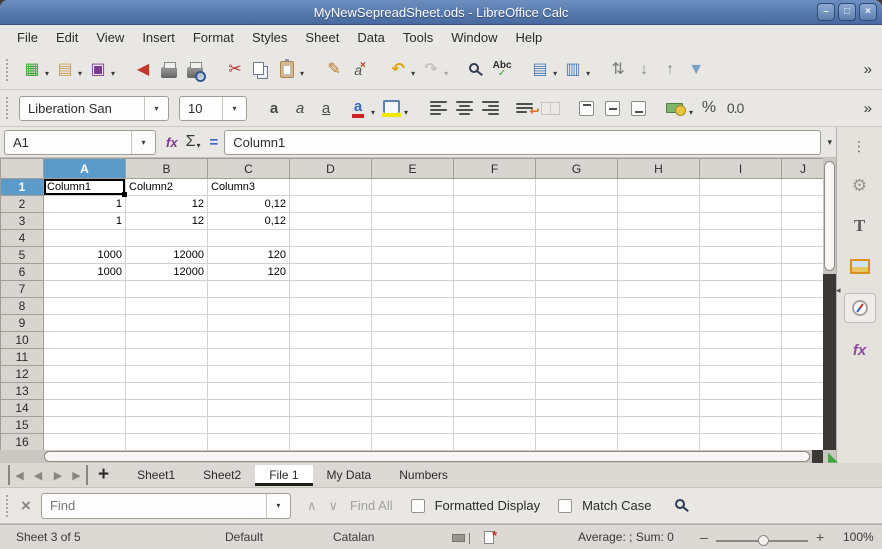 The image size is (882, 549). I want to click on column-header-b: B, so click(166, 168).